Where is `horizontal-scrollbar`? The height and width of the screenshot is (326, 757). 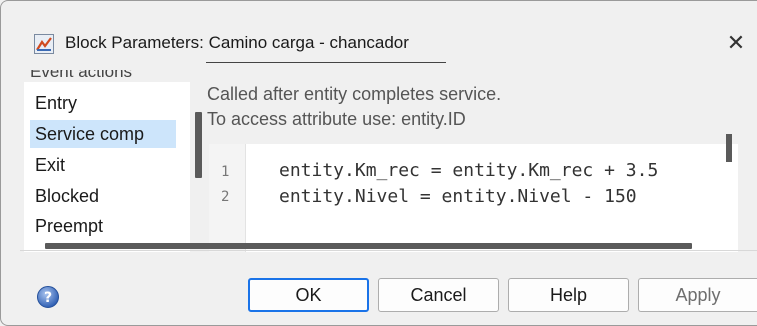
horizontal-scrollbar is located at coordinates (368, 246).